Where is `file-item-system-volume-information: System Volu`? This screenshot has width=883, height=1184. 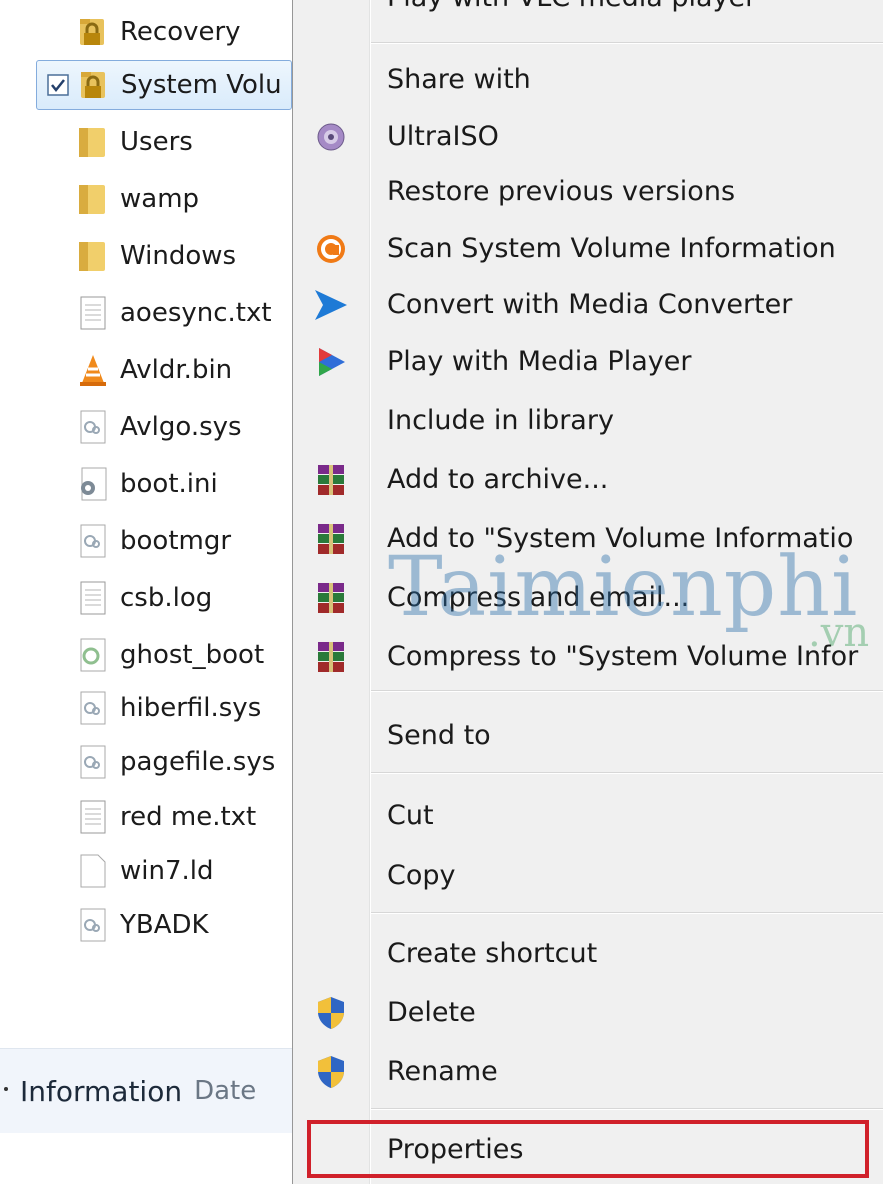
file-item-system-volume-information: System Volu is located at coordinates (164, 85).